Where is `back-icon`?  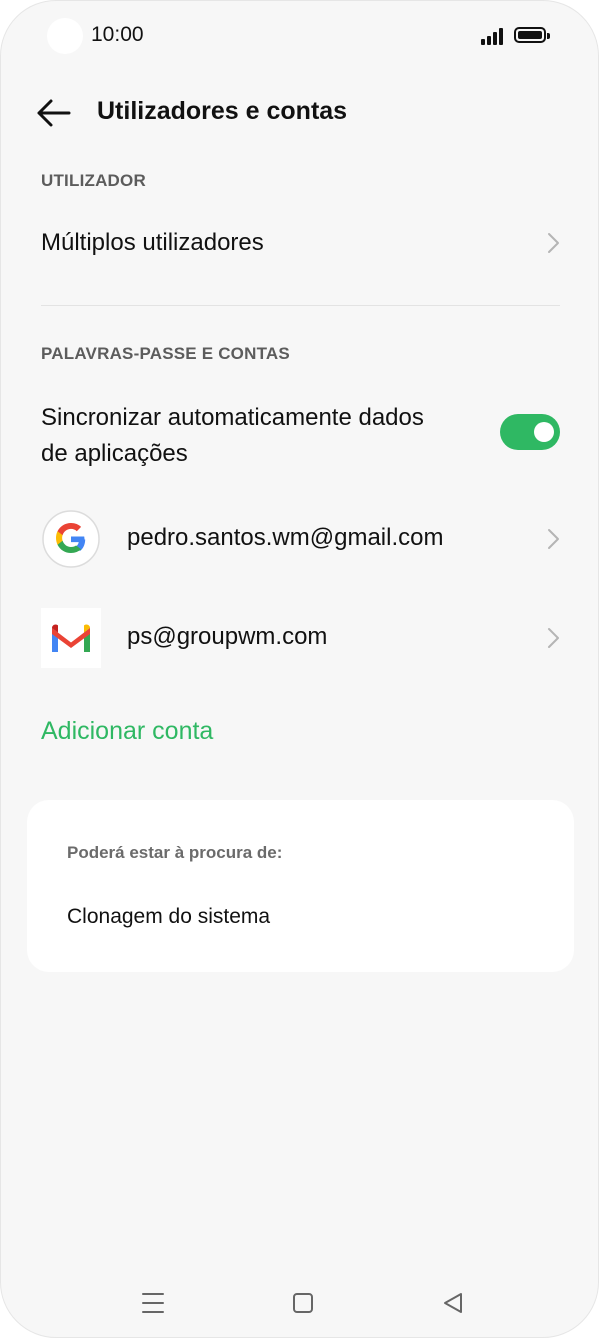
back-icon is located at coordinates (453, 1303).